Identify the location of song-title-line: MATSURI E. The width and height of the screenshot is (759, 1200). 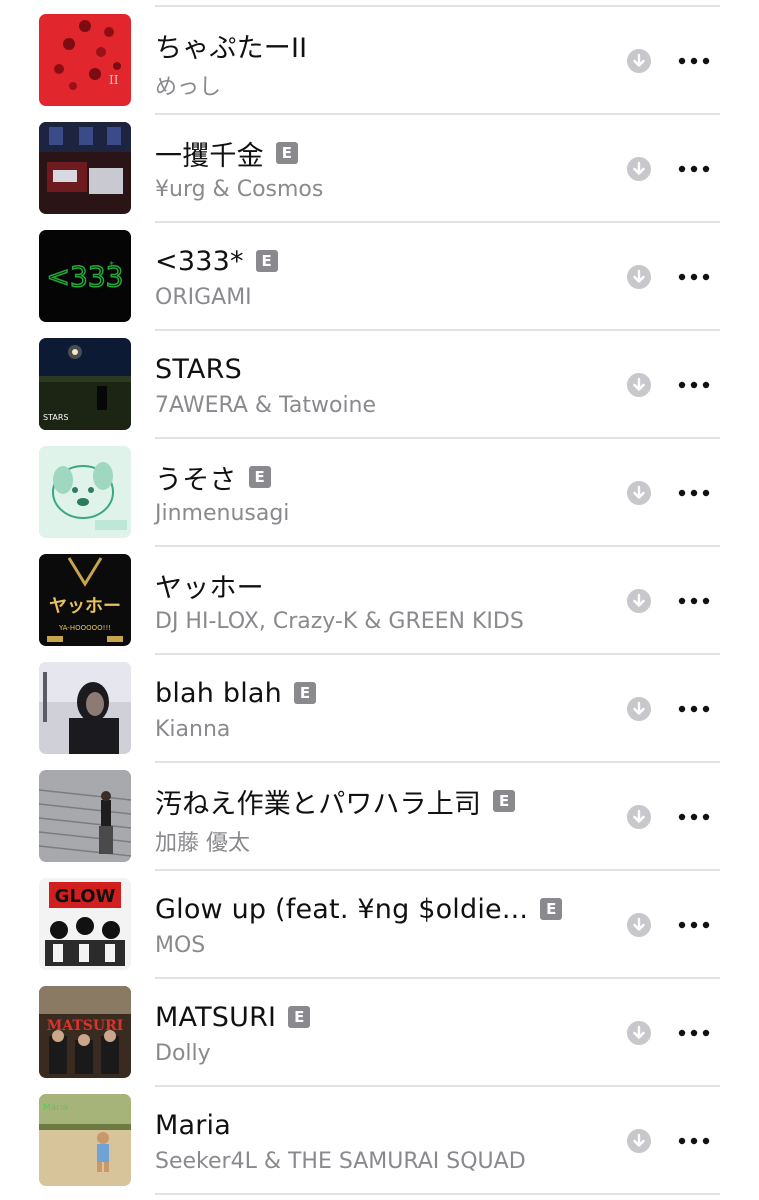
(233, 1017).